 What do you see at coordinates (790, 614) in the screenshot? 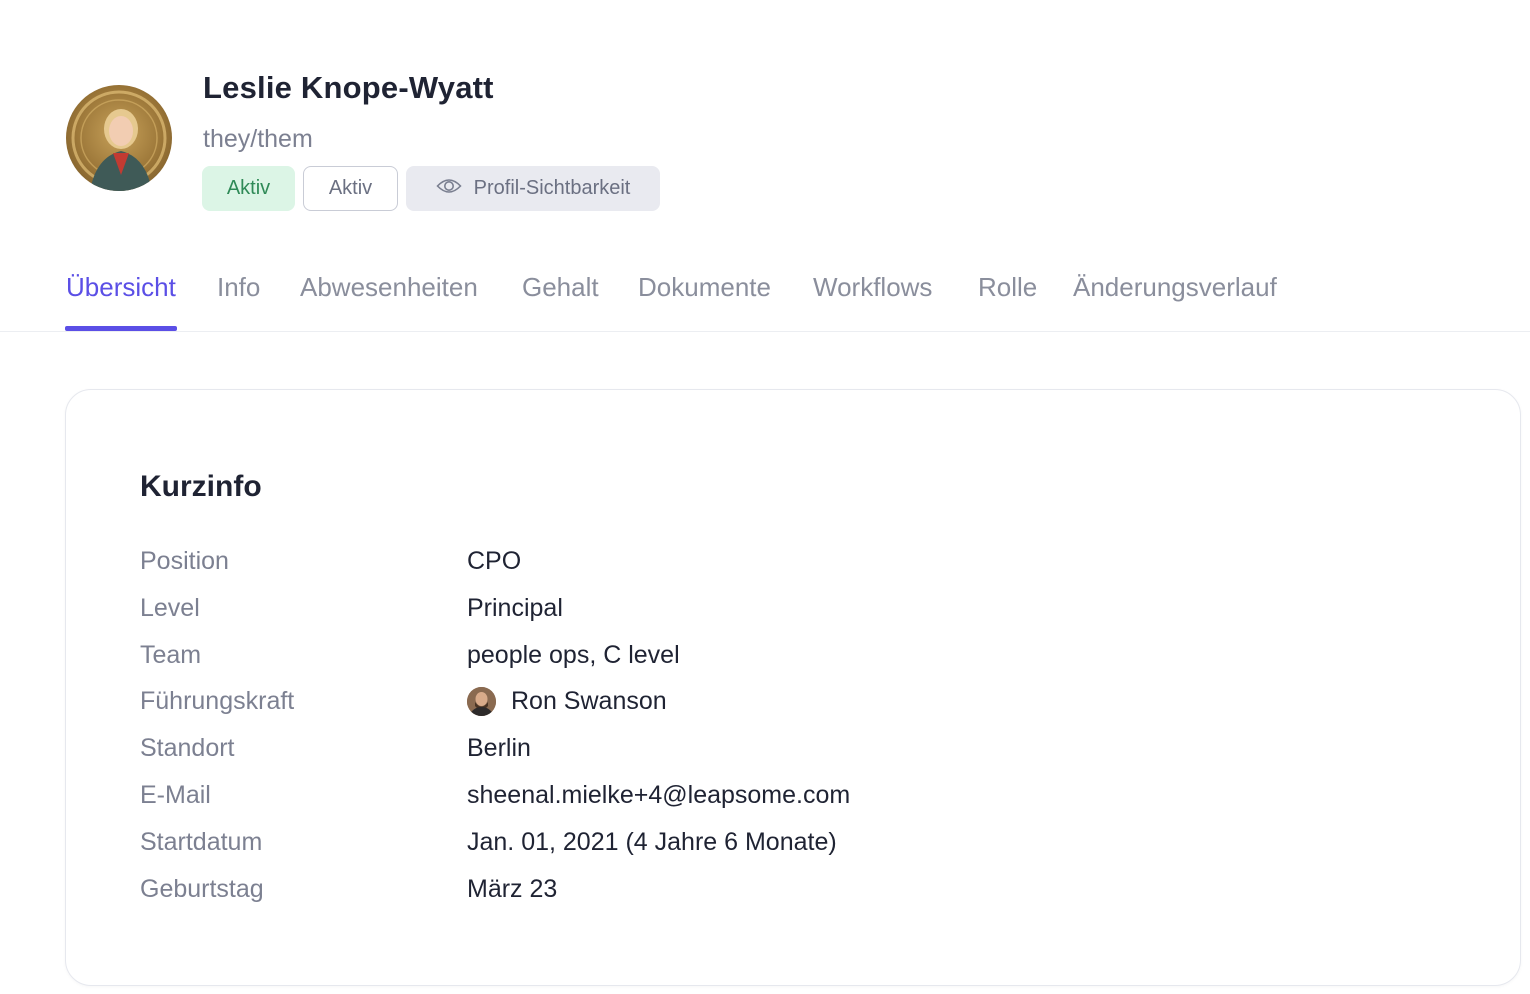
I see `info-row-level: Level Principal` at bounding box center [790, 614].